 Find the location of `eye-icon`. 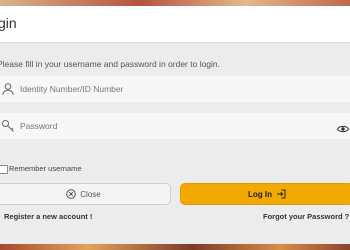

eye-icon is located at coordinates (343, 127).